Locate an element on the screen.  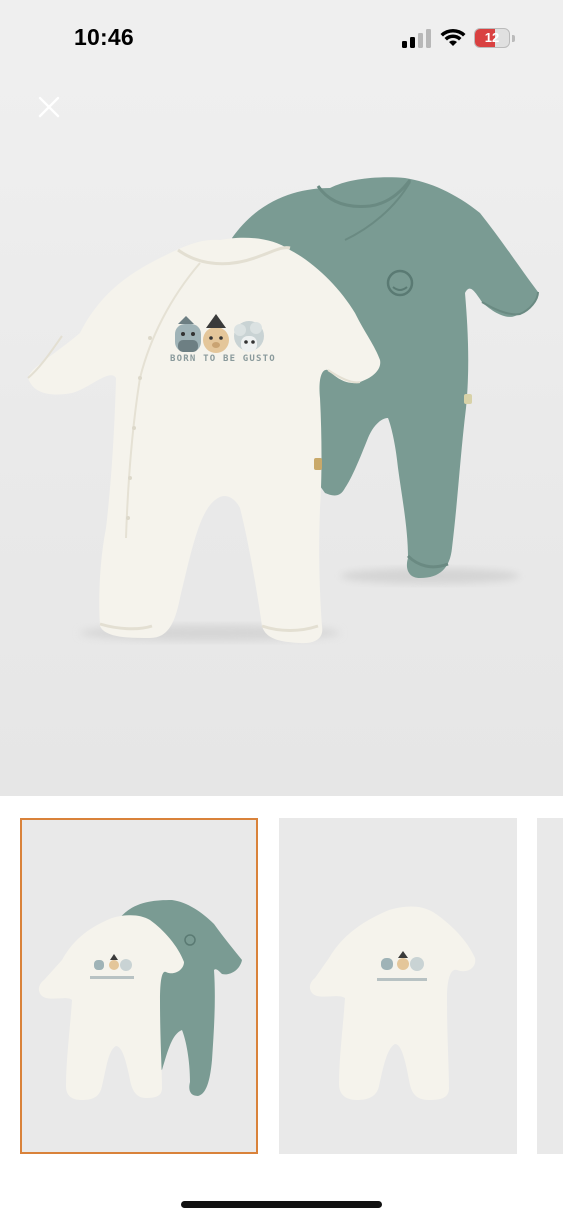
battery-cap is located at coordinates (513, 38).